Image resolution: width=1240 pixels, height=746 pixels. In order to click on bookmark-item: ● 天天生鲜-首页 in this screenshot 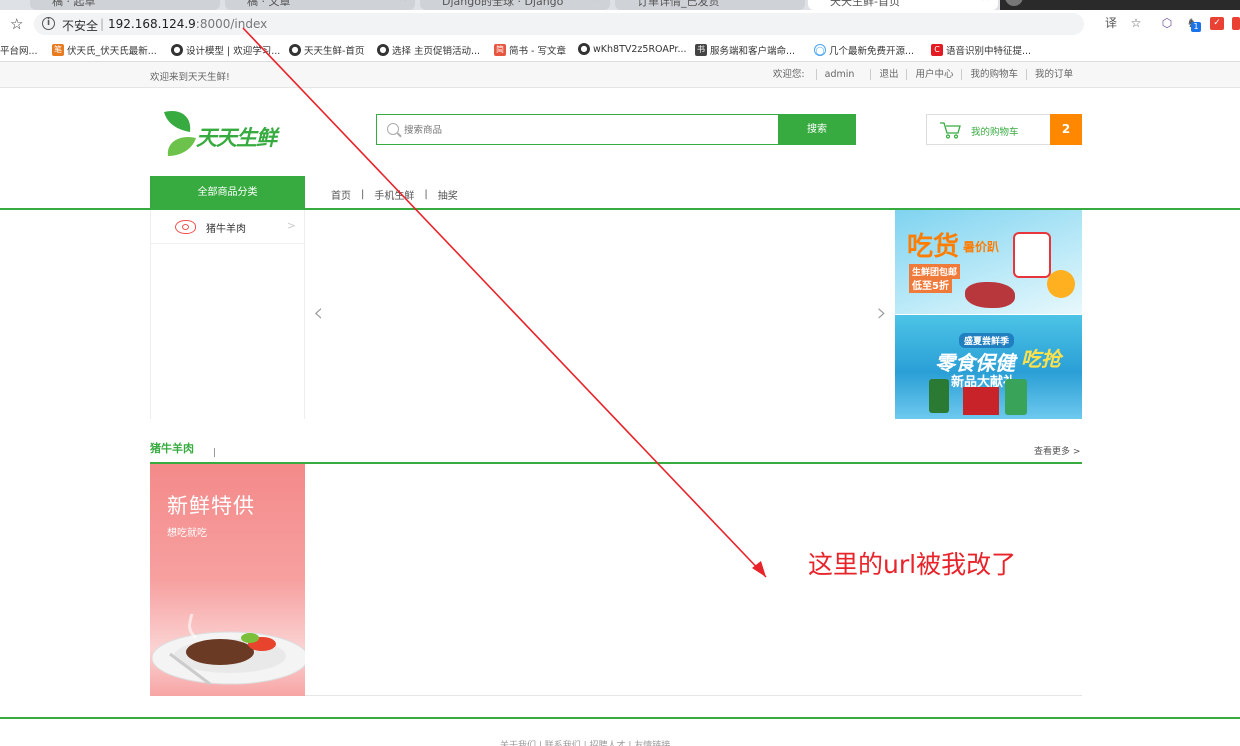, I will do `click(326, 50)`.